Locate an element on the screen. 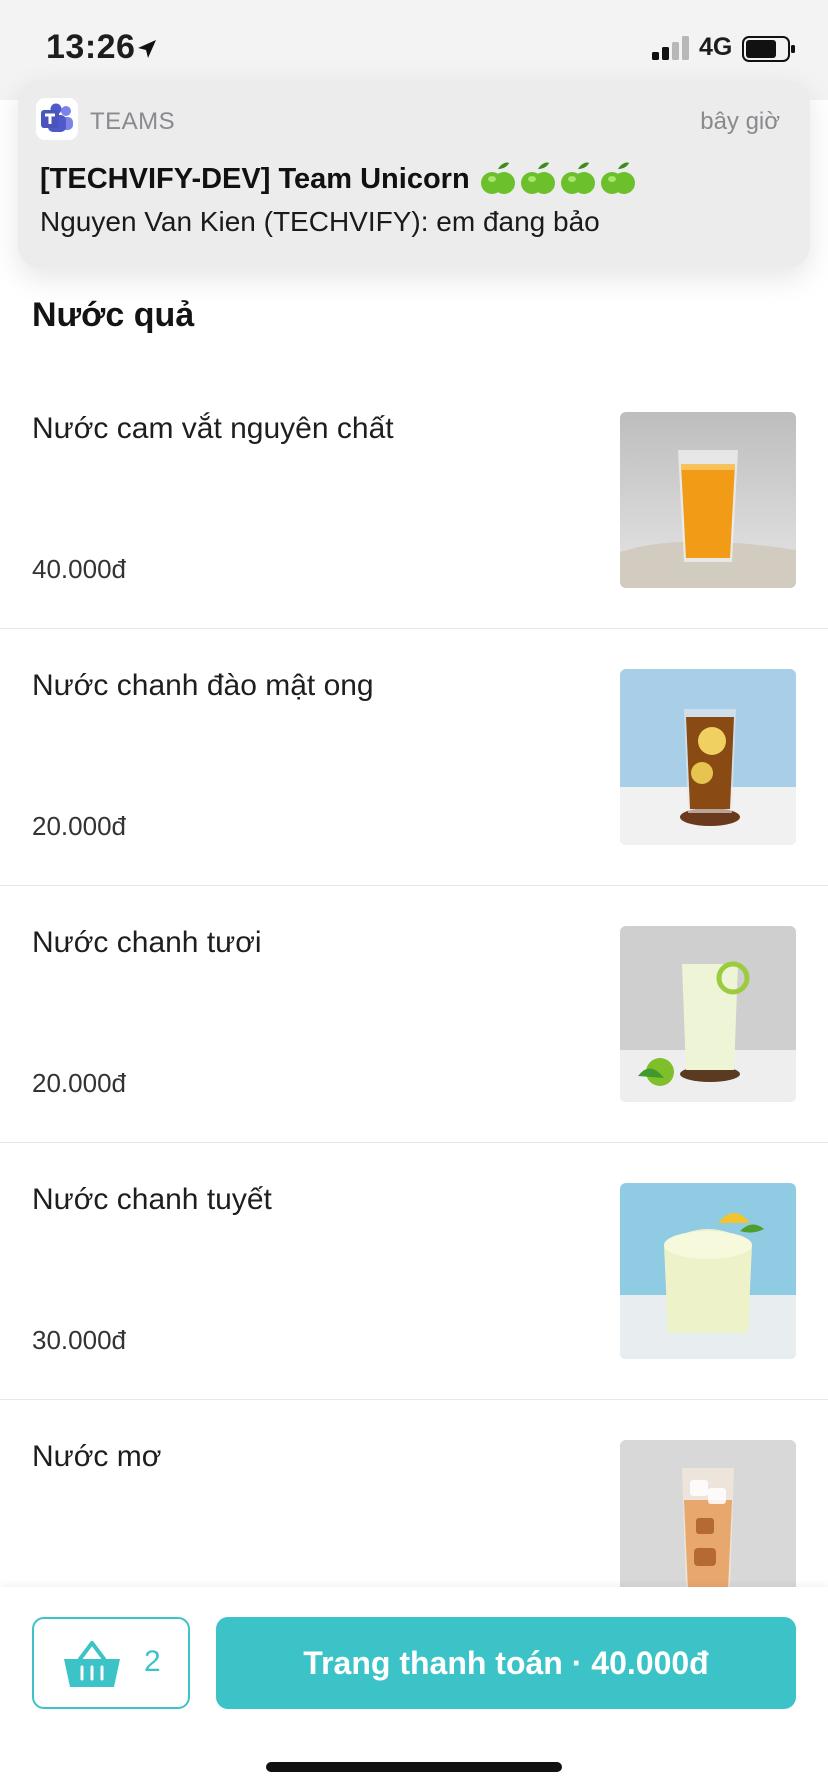 The height and width of the screenshot is (1792, 828). orange-juice-image is located at coordinates (708, 500).